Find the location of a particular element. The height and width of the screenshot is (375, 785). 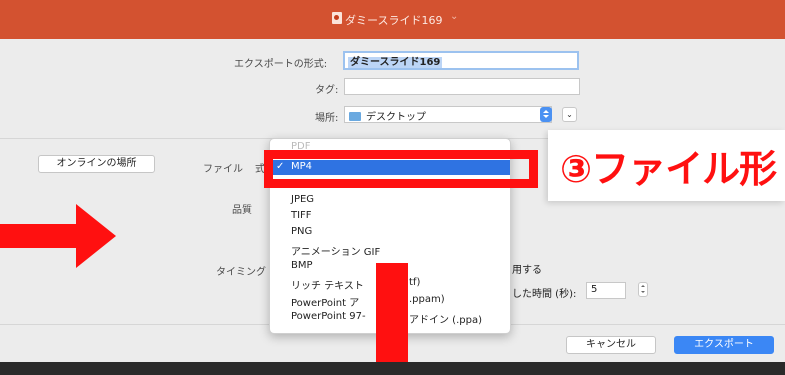

title-bar: ダミースライド169 ⌄ is located at coordinates (392, 19).